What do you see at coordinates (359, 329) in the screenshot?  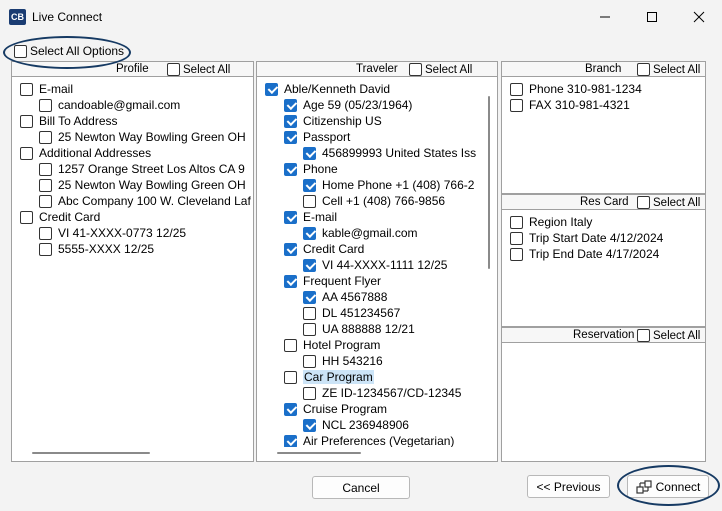 I see `traveler-item: UA 888888 12/21` at bounding box center [359, 329].